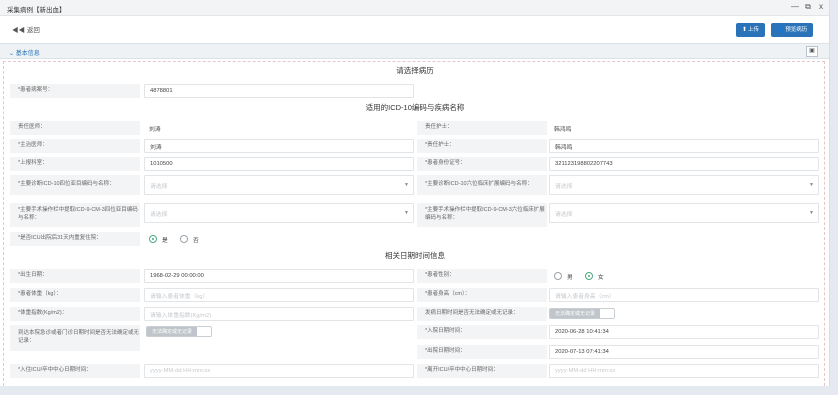 The width and height of the screenshot is (838, 395). I want to click on label-onset-time: 发病日期时间是否无法确定或无记录：, so click(482, 314).